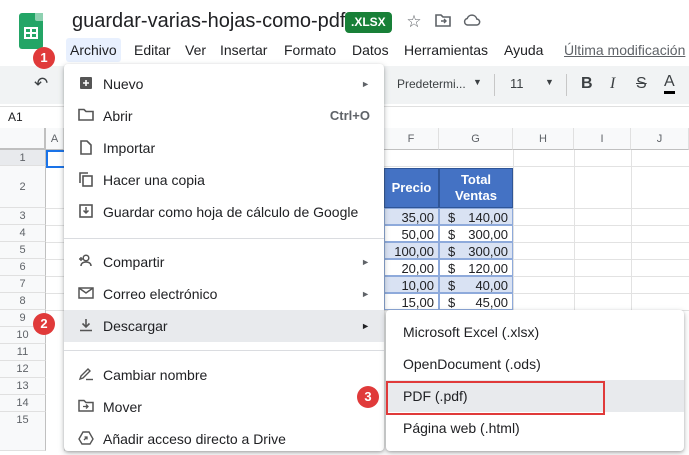 This screenshot has width=689, height=455. Describe the element at coordinates (195, 50) in the screenshot. I see `menu-ver: Ver` at that location.